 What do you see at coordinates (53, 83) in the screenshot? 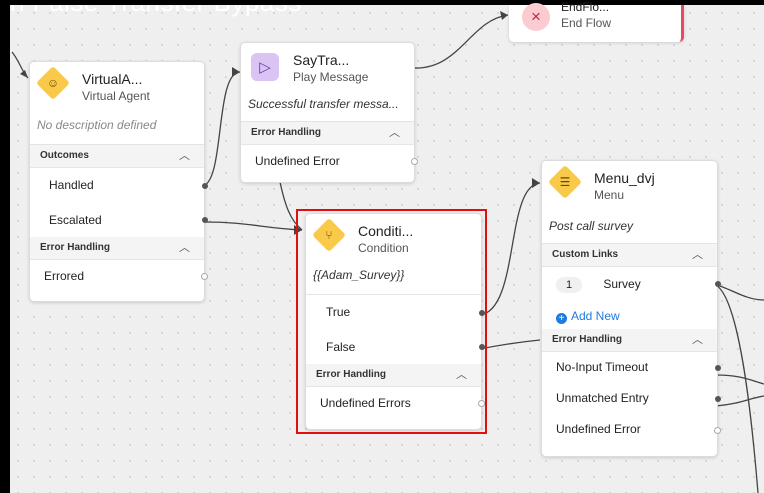
I see `robot-icon: ☺` at bounding box center [53, 83].